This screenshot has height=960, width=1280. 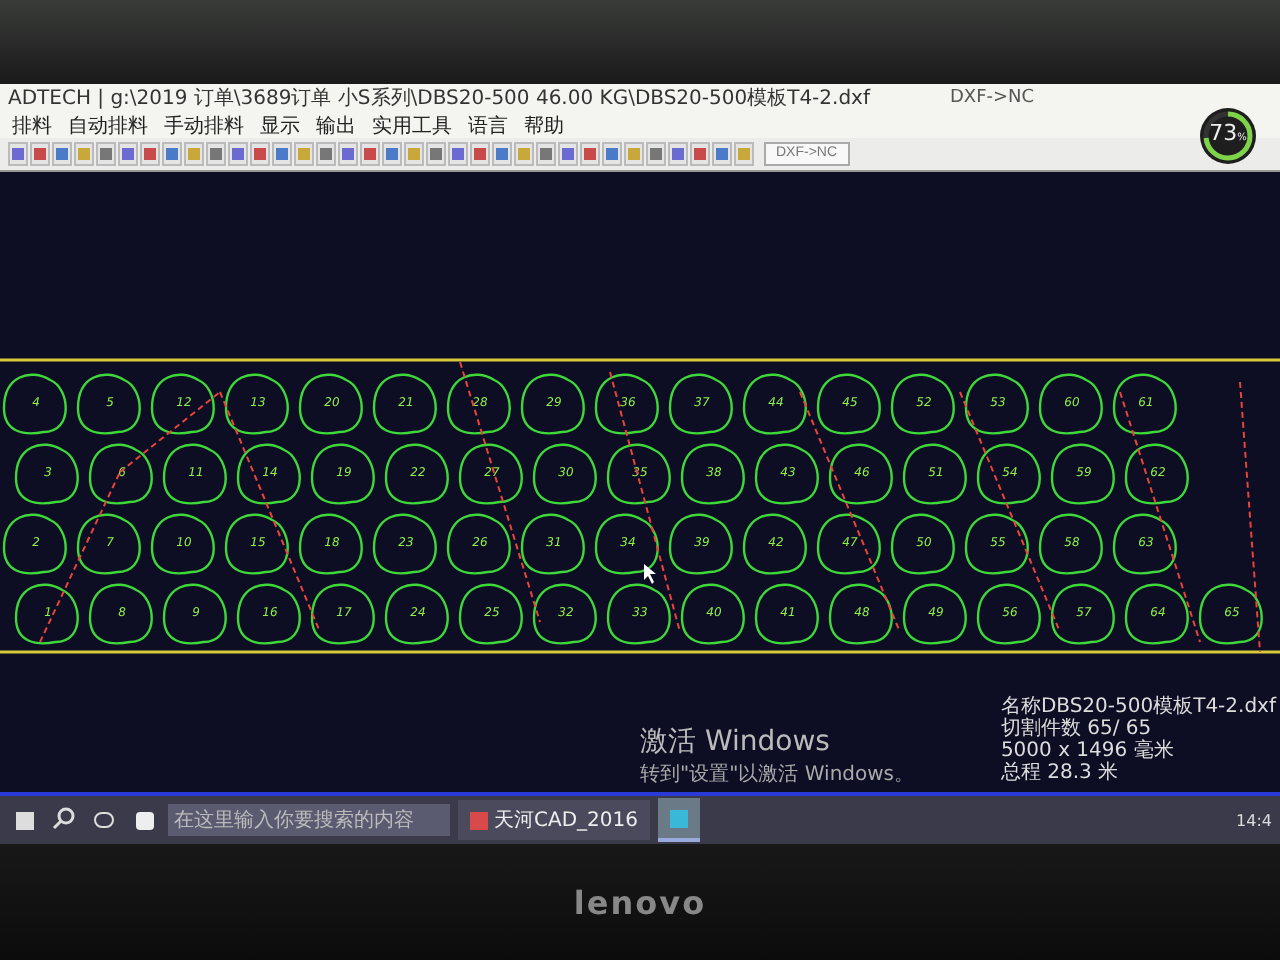 What do you see at coordinates (640, 902) in the screenshot?
I see `brand-logo-text: lenovo` at bounding box center [640, 902].